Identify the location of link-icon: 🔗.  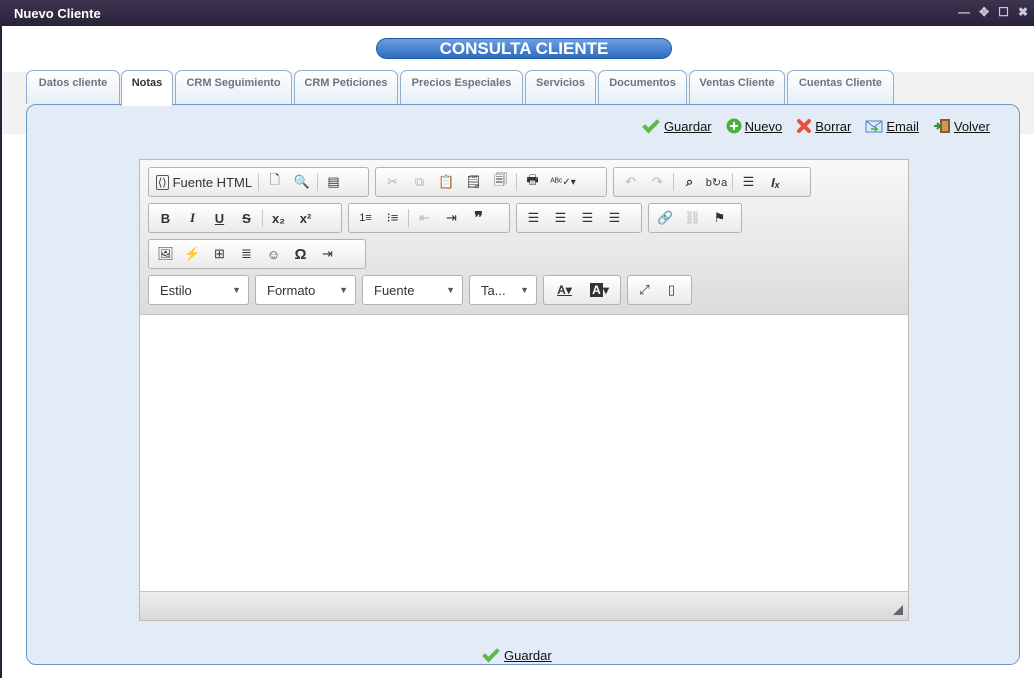
(665, 218).